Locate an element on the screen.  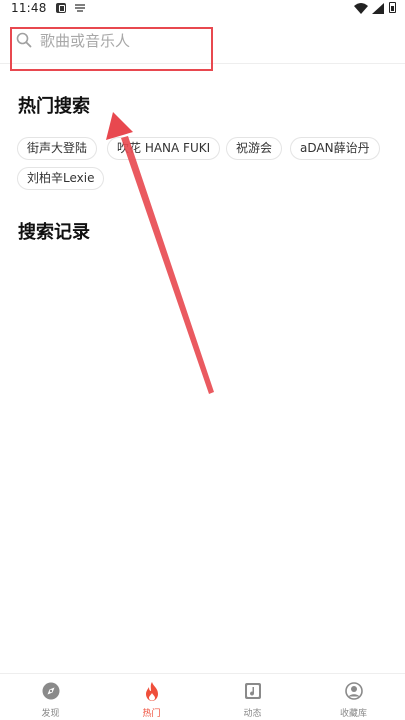
tab-discover: 发现 is located at coordinates (50, 697).